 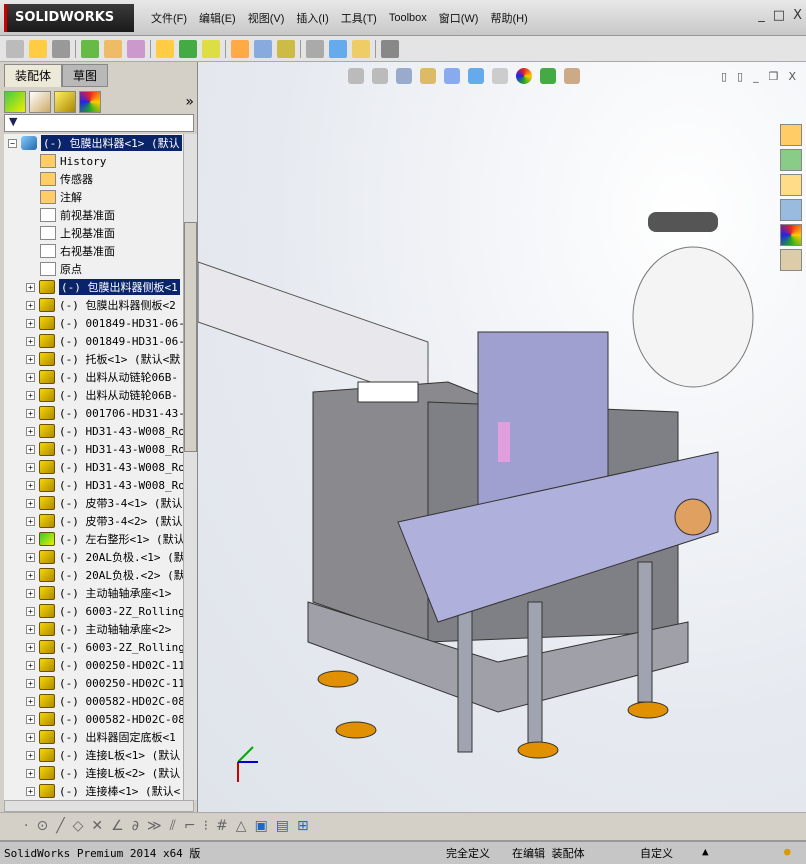 What do you see at coordinates (121, 539) in the screenshot?
I see `tree-component-item: (-) 左右整形<1> (默认` at bounding box center [121, 539].